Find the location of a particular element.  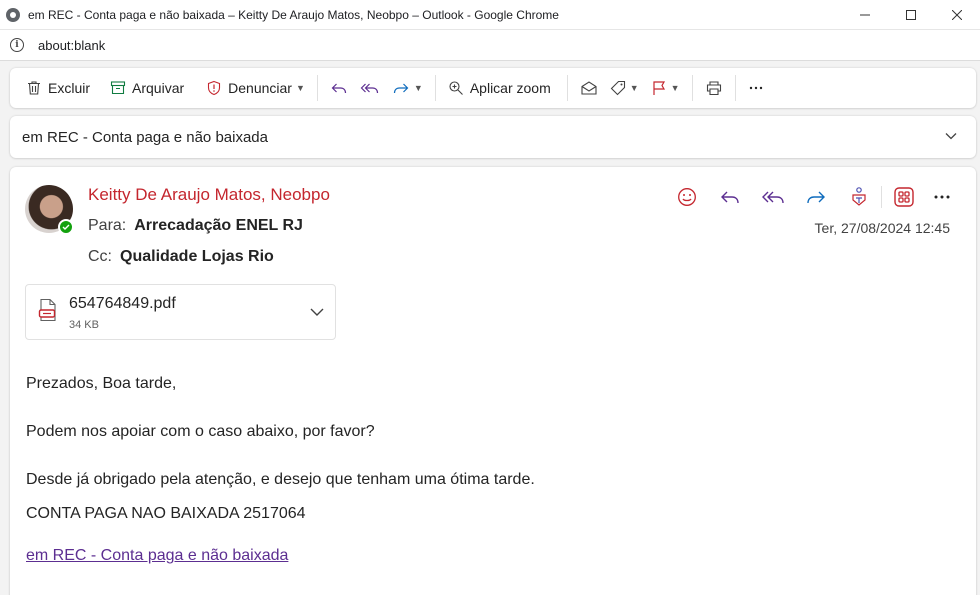

address-bar: i about:blank is located at coordinates (490, 45).